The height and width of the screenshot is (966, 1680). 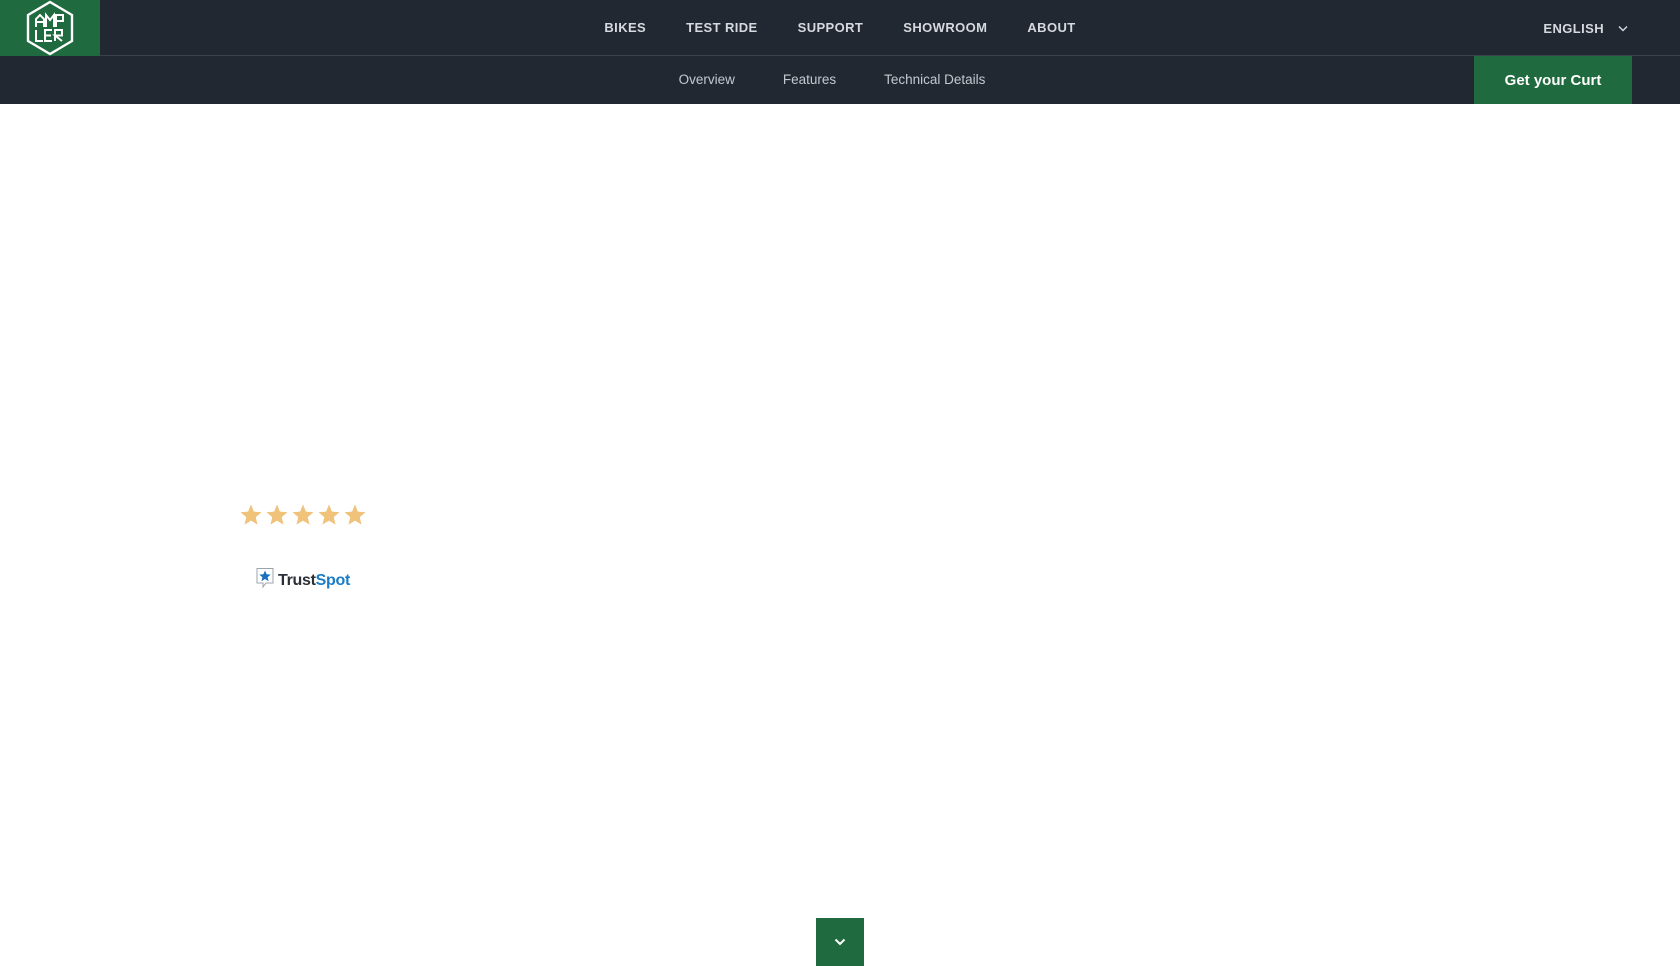 What do you see at coordinates (945, 28) in the screenshot?
I see `nav-item-showroom: SHOWROOM` at bounding box center [945, 28].